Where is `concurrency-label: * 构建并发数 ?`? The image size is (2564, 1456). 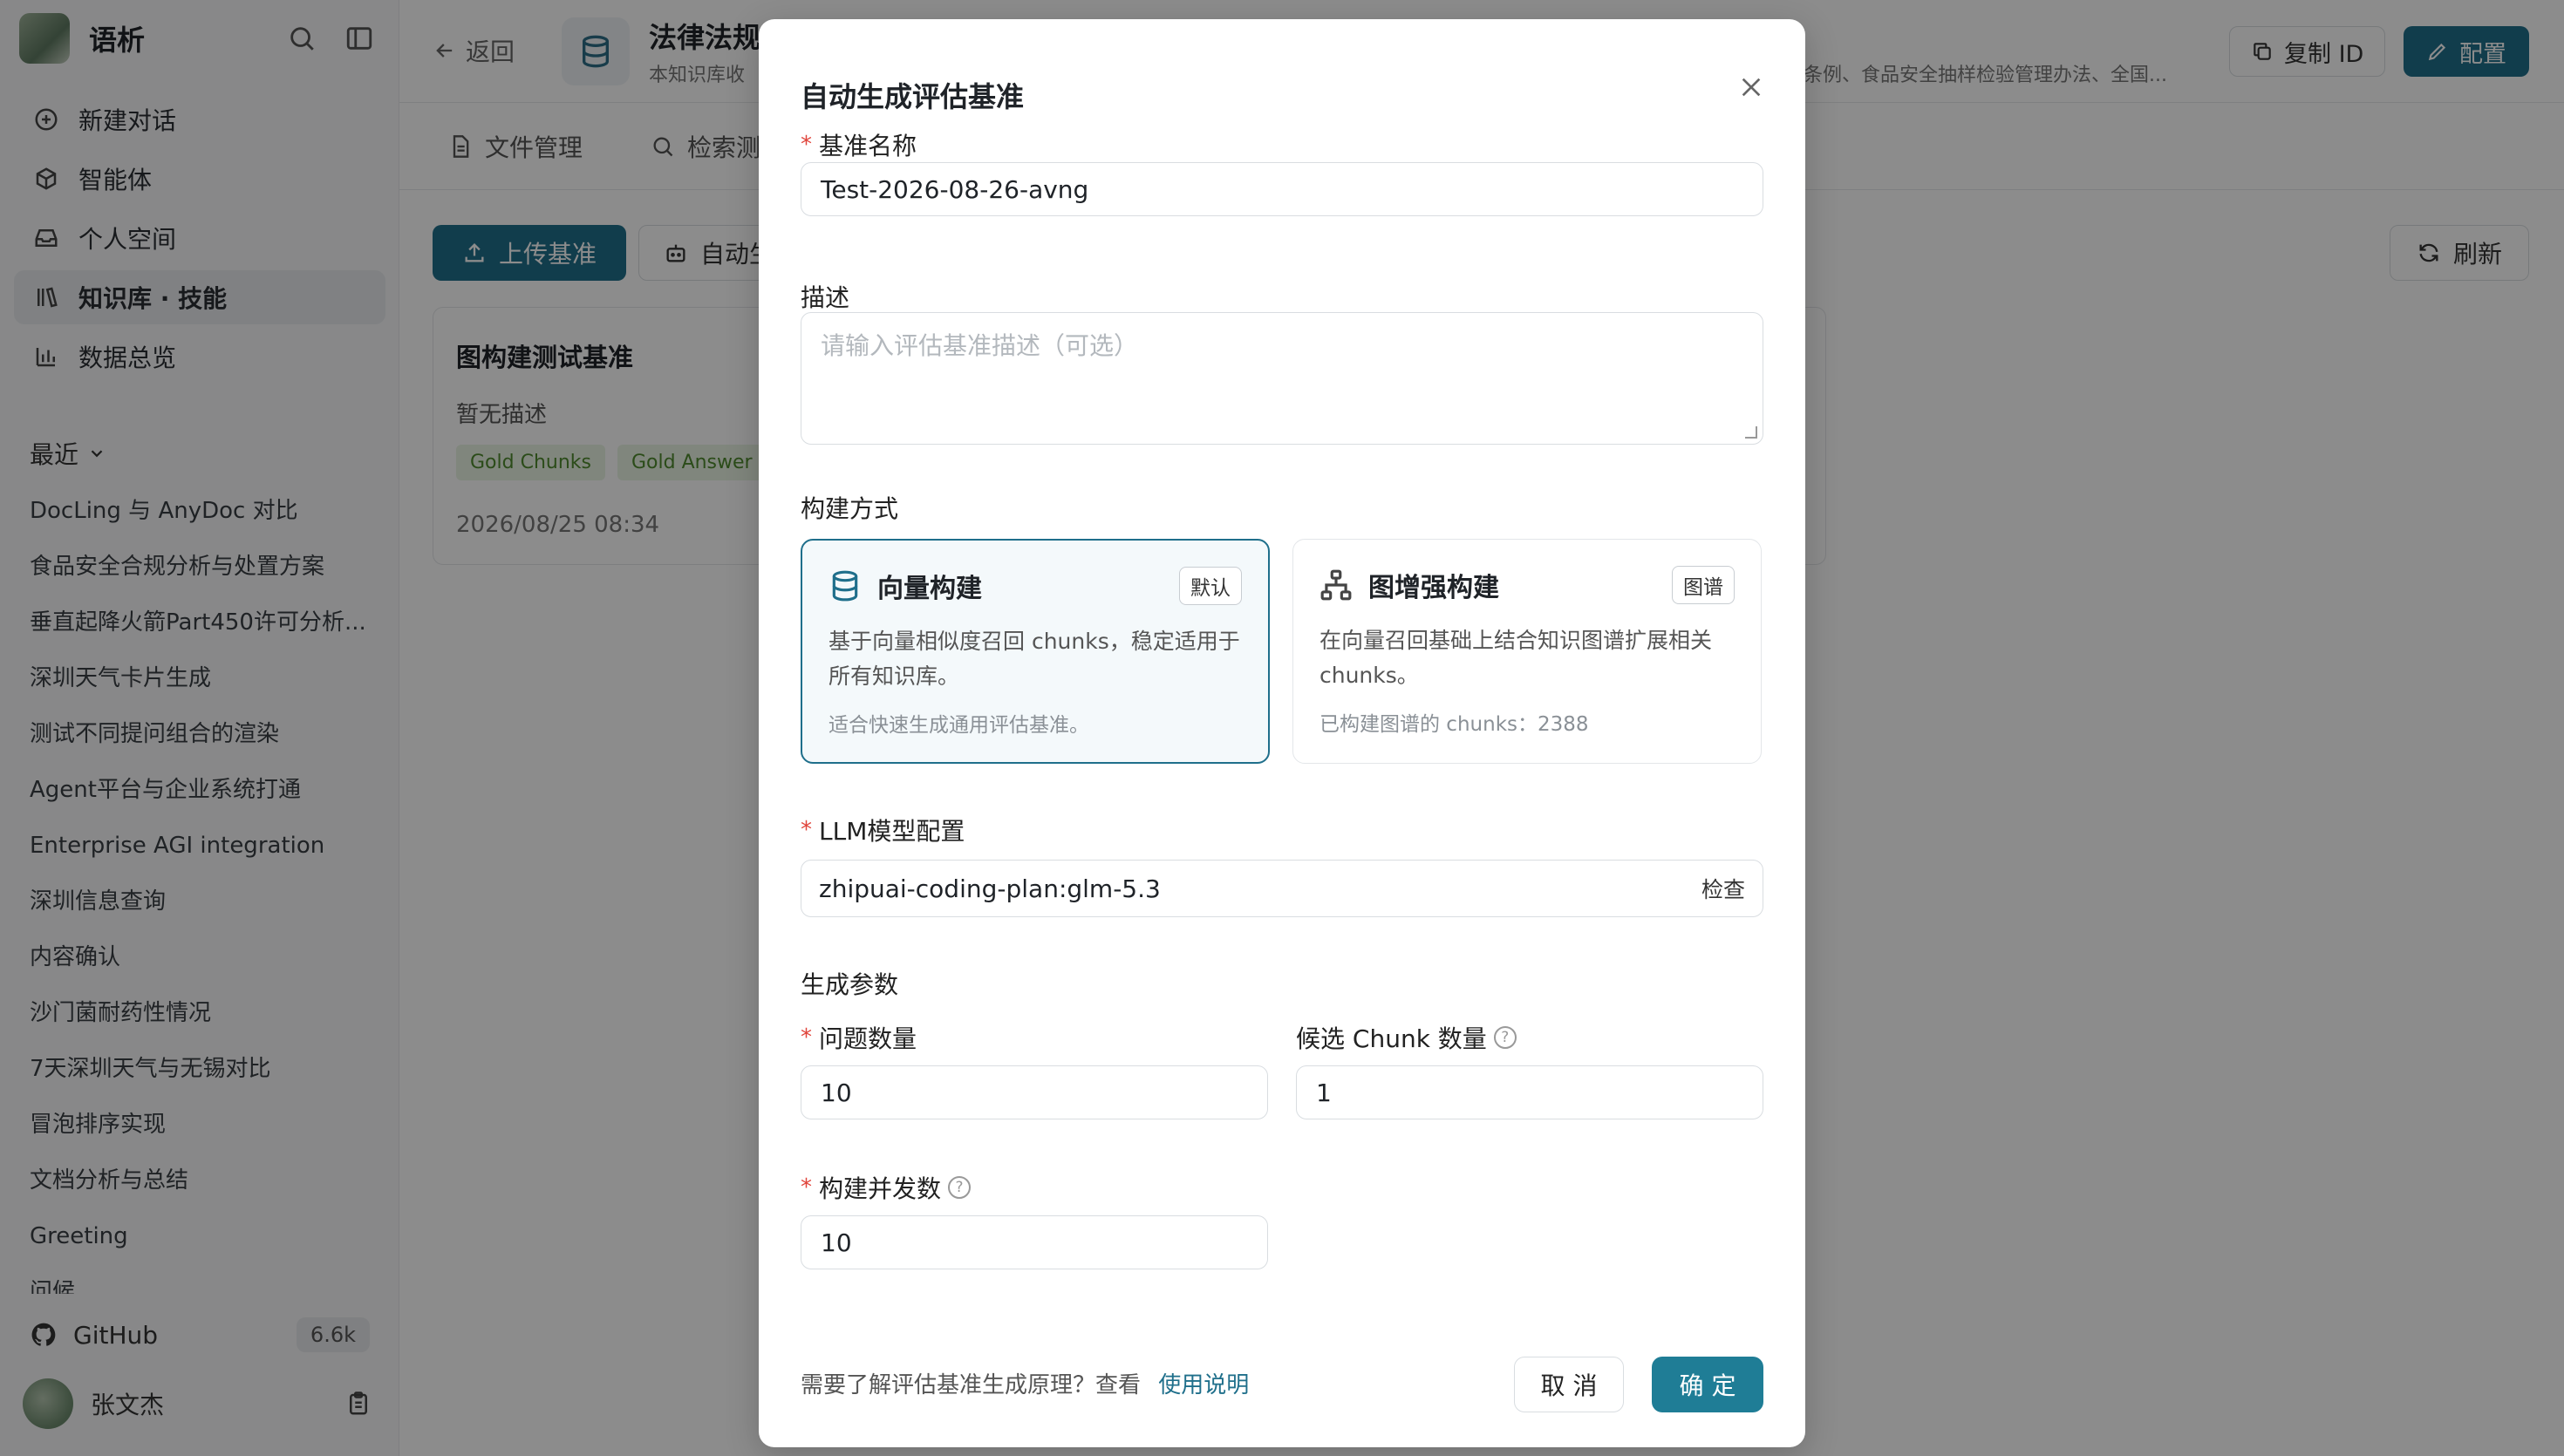 concurrency-label: * 构建并发数 ? is located at coordinates (886, 1187).